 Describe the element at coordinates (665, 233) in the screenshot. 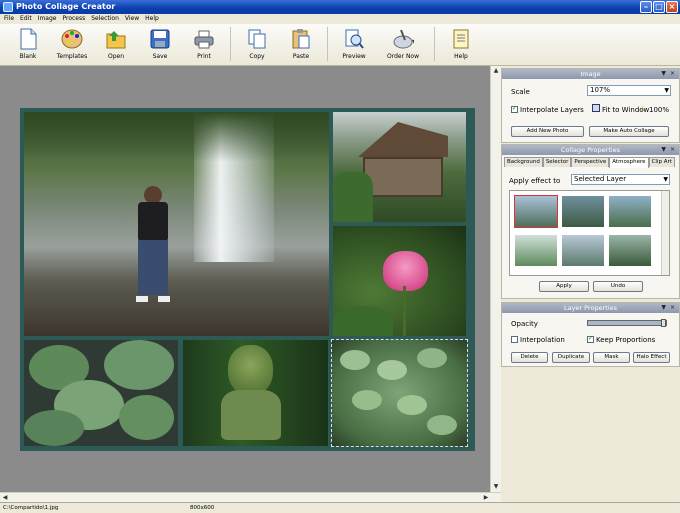

I see `gallery-scrollbar` at that location.